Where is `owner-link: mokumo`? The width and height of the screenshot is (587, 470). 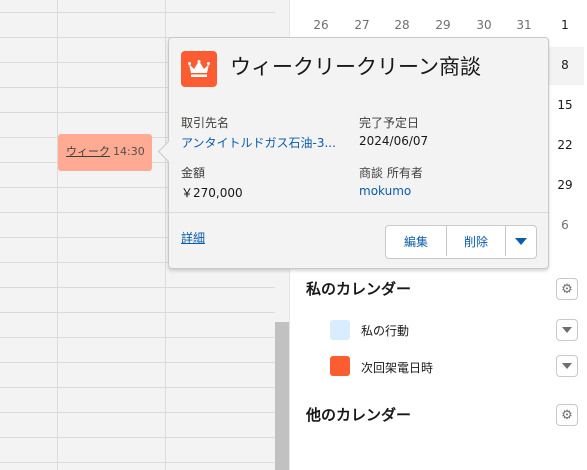 owner-link: mokumo is located at coordinates (385, 191).